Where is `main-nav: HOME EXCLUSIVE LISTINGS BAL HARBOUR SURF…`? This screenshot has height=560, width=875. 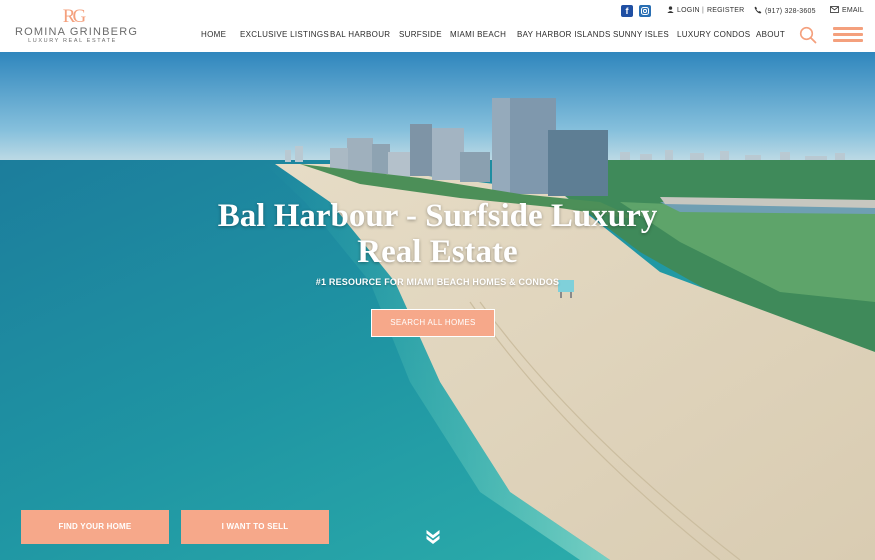
main-nav: HOME EXCLUSIVE LISTINGS BAL HARBOUR SURF… is located at coordinates (437, 36).